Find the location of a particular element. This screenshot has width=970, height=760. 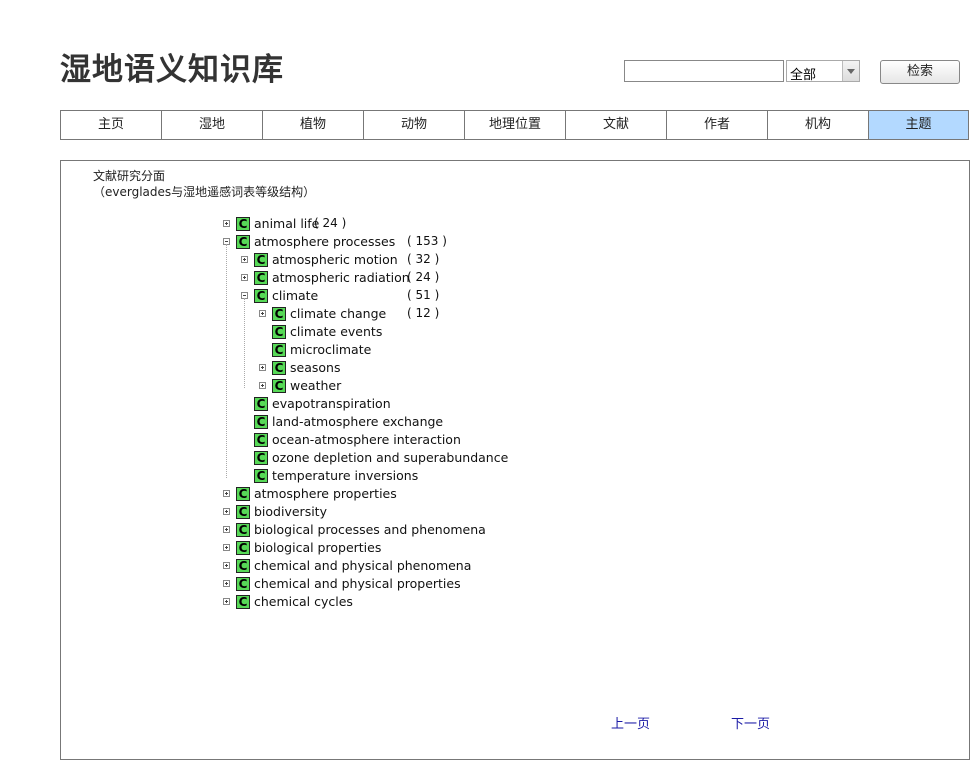

tree-node: microclimate is located at coordinates (330, 350).